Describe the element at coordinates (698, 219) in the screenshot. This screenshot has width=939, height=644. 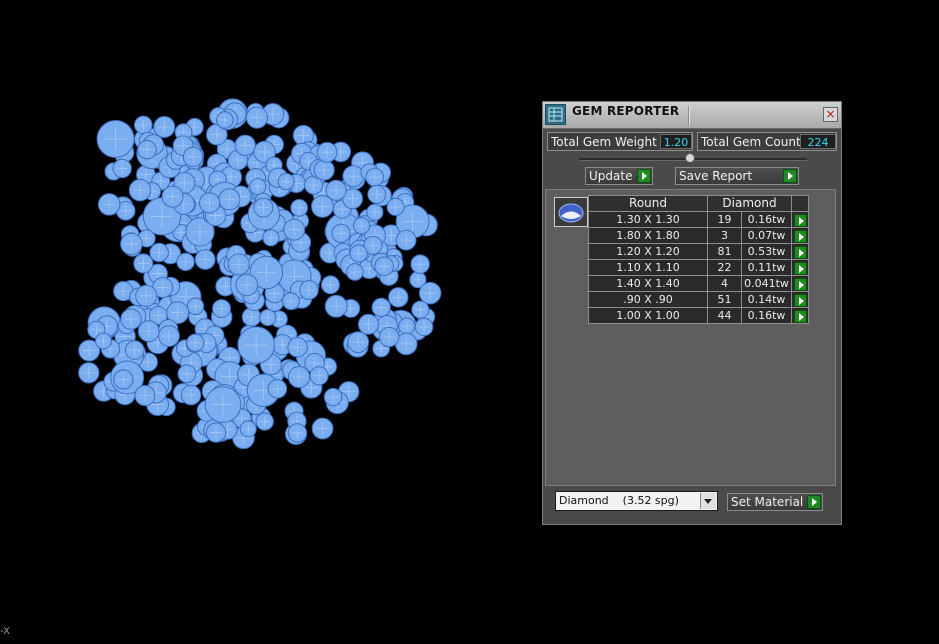
I see `table-row: 1.30 X 1.30 19 0.16tw` at that location.